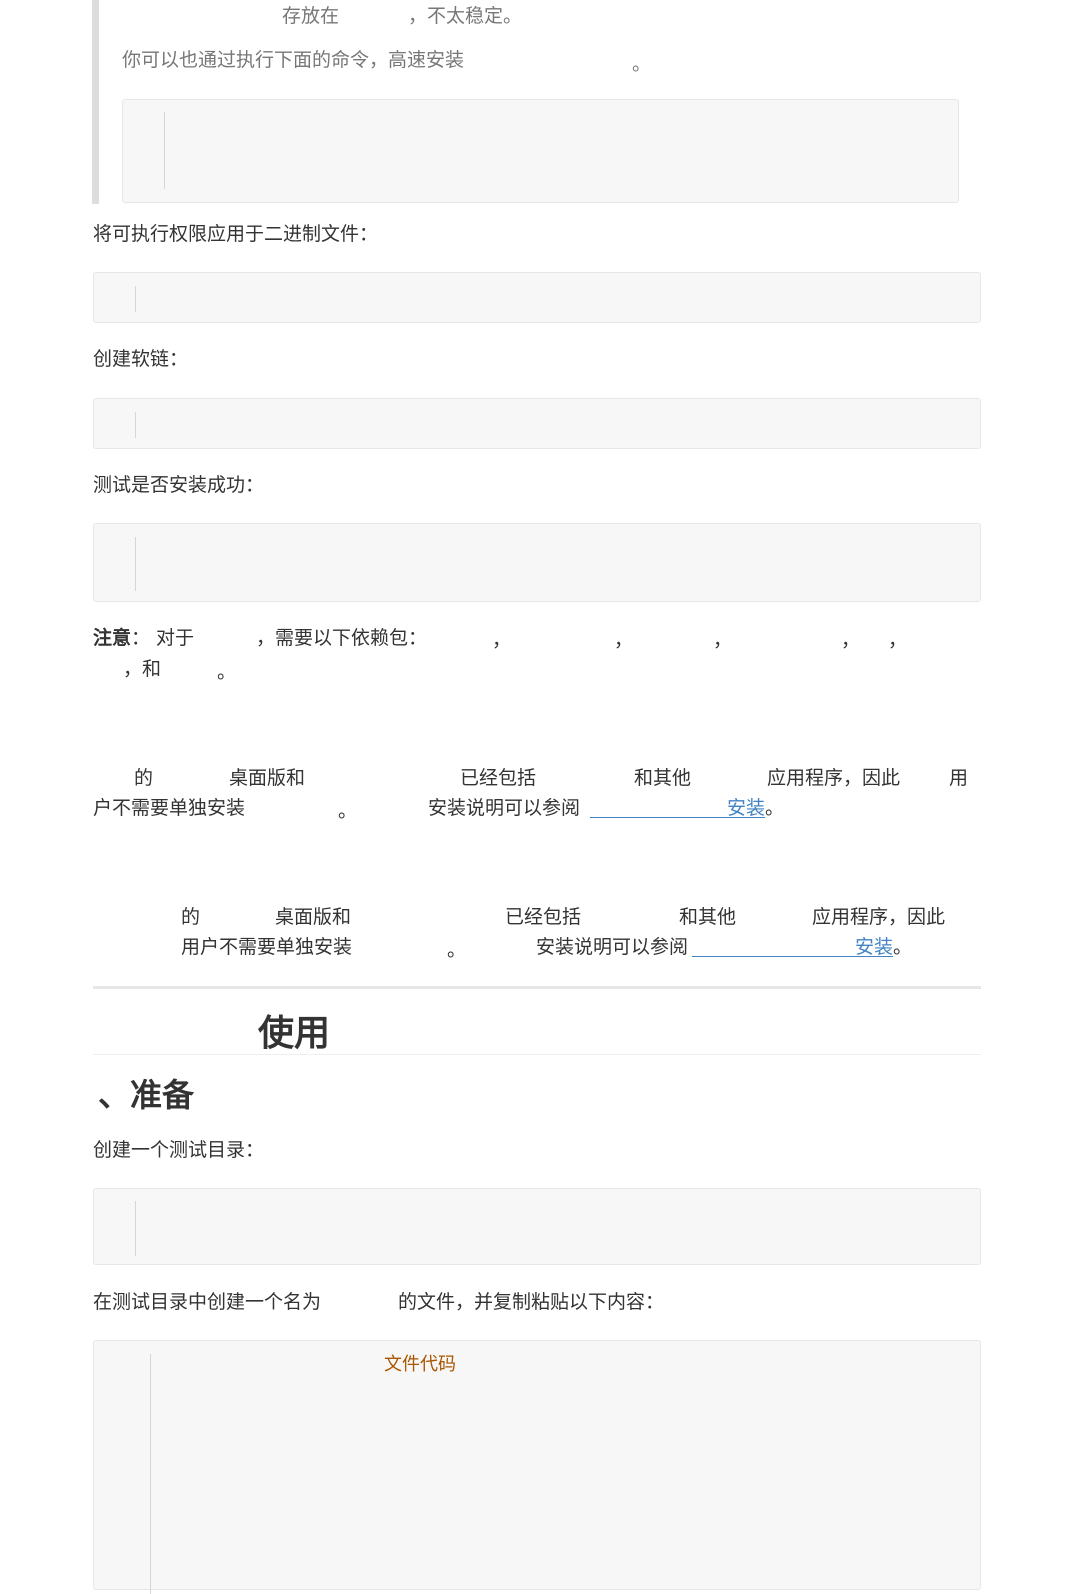 The width and height of the screenshot is (1076, 1594). What do you see at coordinates (903, 947) in the screenshot?
I see `desktop2-end: 。` at bounding box center [903, 947].